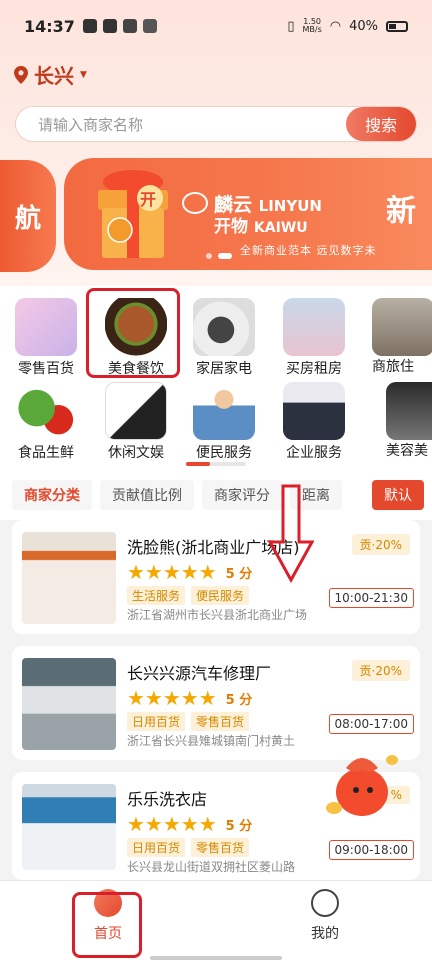 The width and height of the screenshot is (432, 964). What do you see at coordinates (217, 615) in the screenshot?
I see `merchant-address: 浙江省湖州市长兴县浙北商业广场` at bounding box center [217, 615].